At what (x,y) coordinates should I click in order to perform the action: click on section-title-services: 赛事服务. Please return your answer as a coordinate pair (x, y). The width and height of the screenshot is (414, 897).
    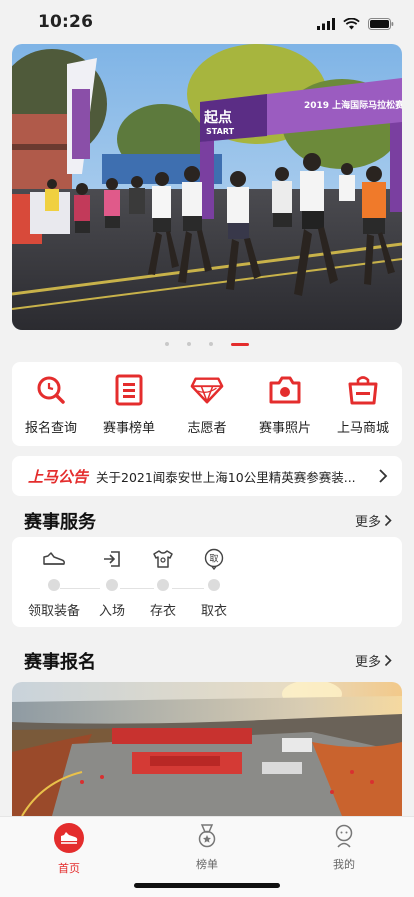
    Looking at the image, I should click on (60, 522).